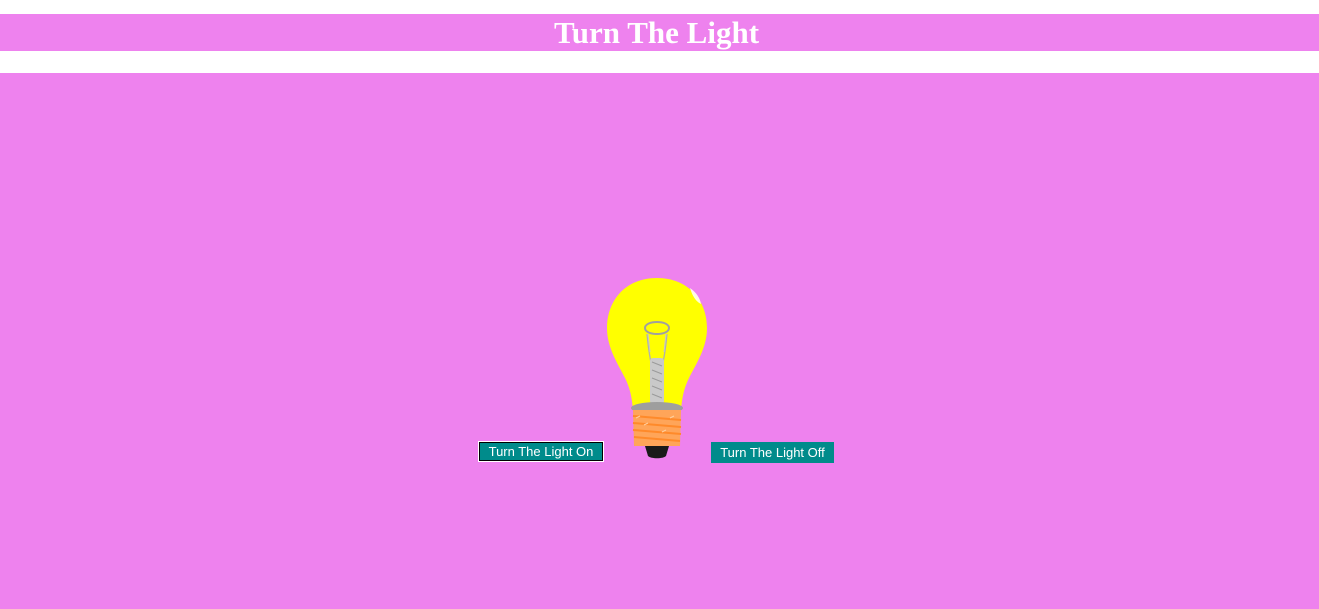 This screenshot has width=1319, height=609. Describe the element at coordinates (657, 368) in the screenshot. I see `lightbulb-icon` at that location.